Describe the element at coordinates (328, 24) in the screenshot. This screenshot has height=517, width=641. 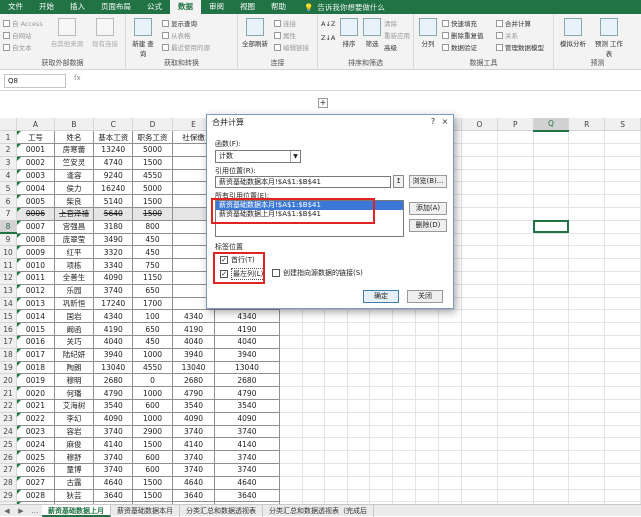
I see `sort-ascending-button: A↓Z` at that location.